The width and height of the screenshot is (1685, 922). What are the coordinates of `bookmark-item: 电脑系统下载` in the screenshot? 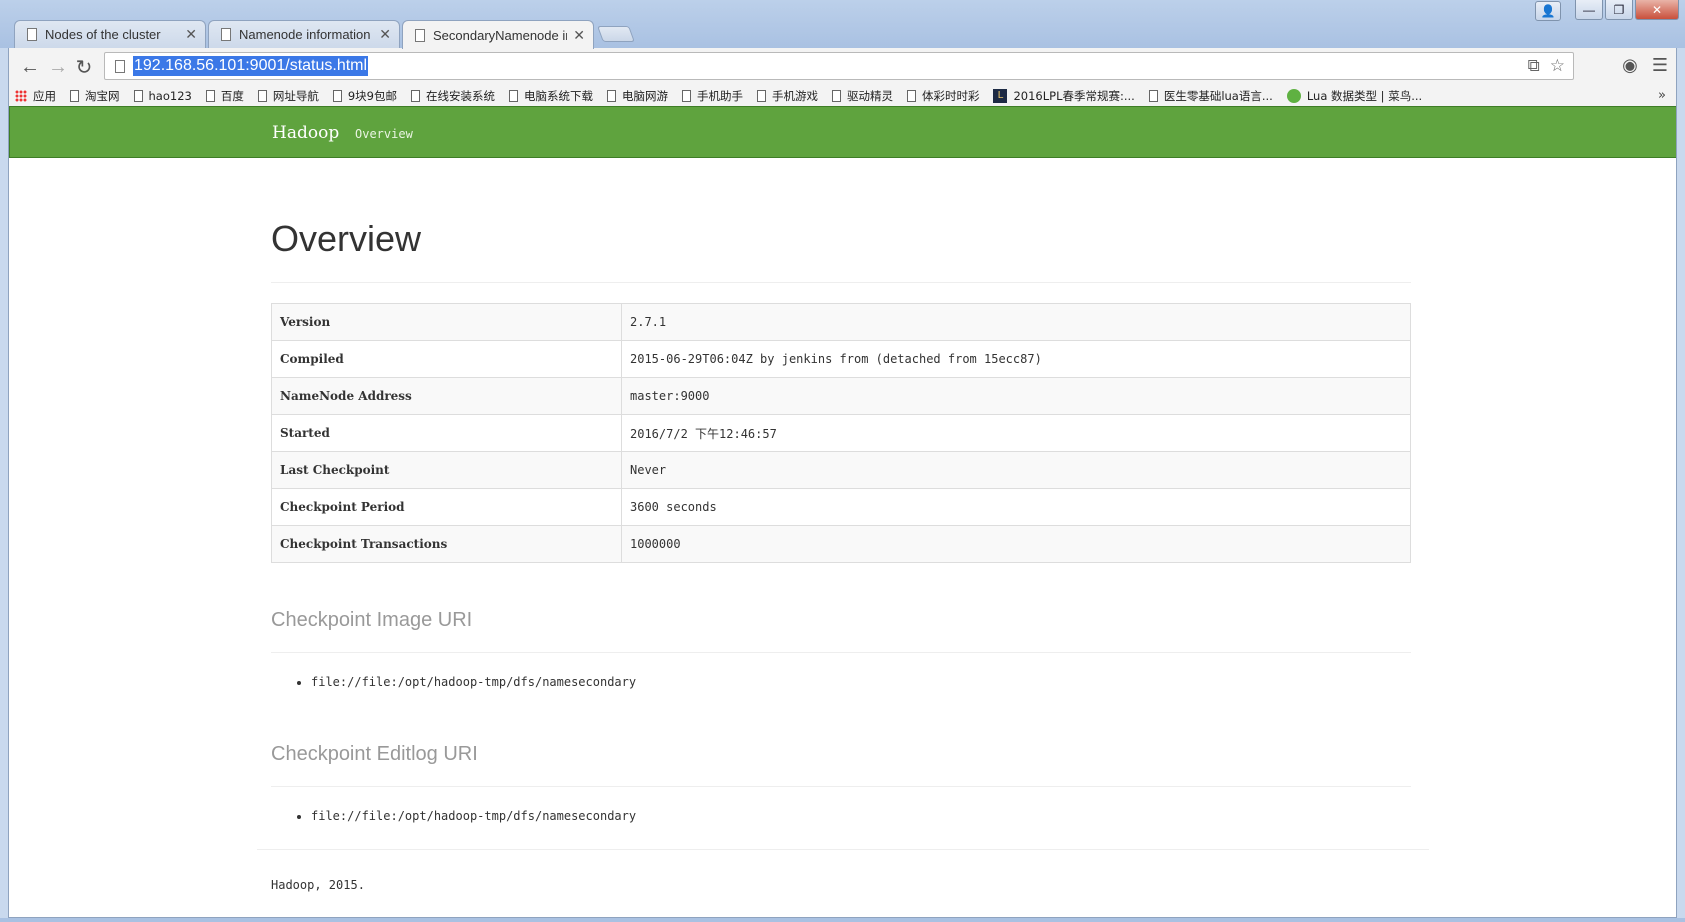 It's located at (550, 96).